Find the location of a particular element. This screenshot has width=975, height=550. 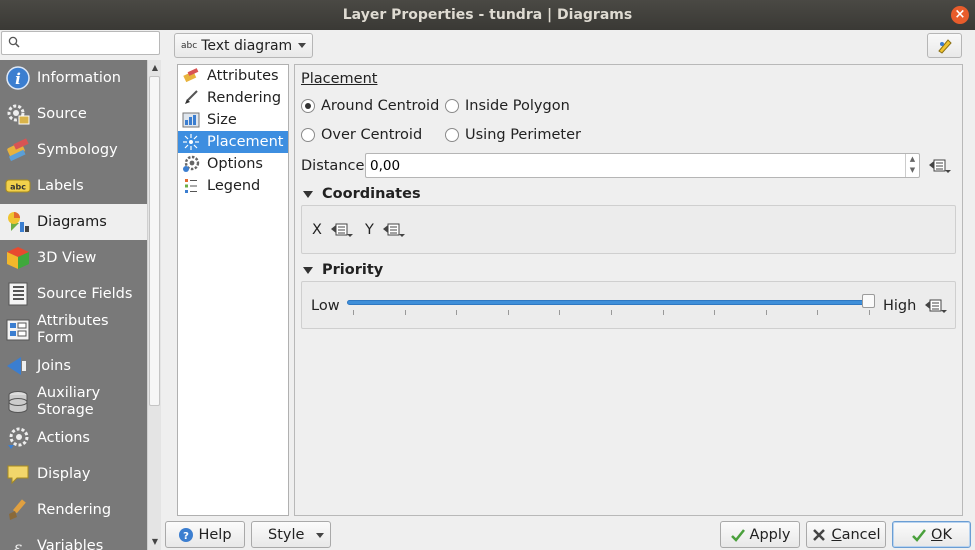

subnav-item-rendering: Rendering is located at coordinates (233, 98).